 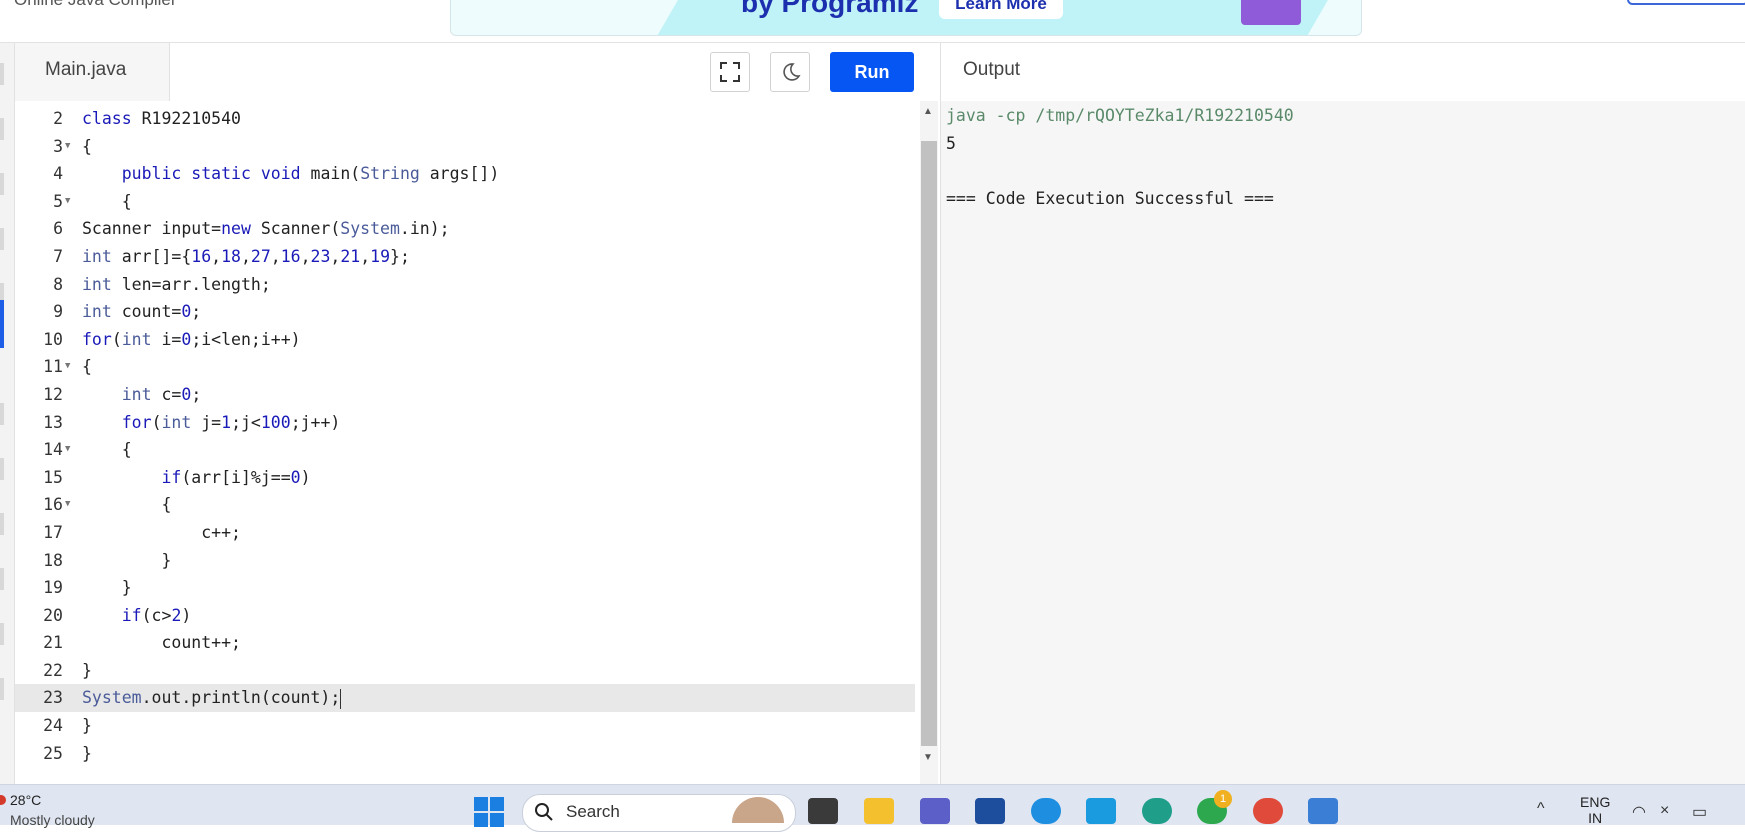 What do you see at coordinates (465, 423) in the screenshot?
I see `code-line: 13 for(int j=1;j<100;j++)` at bounding box center [465, 423].